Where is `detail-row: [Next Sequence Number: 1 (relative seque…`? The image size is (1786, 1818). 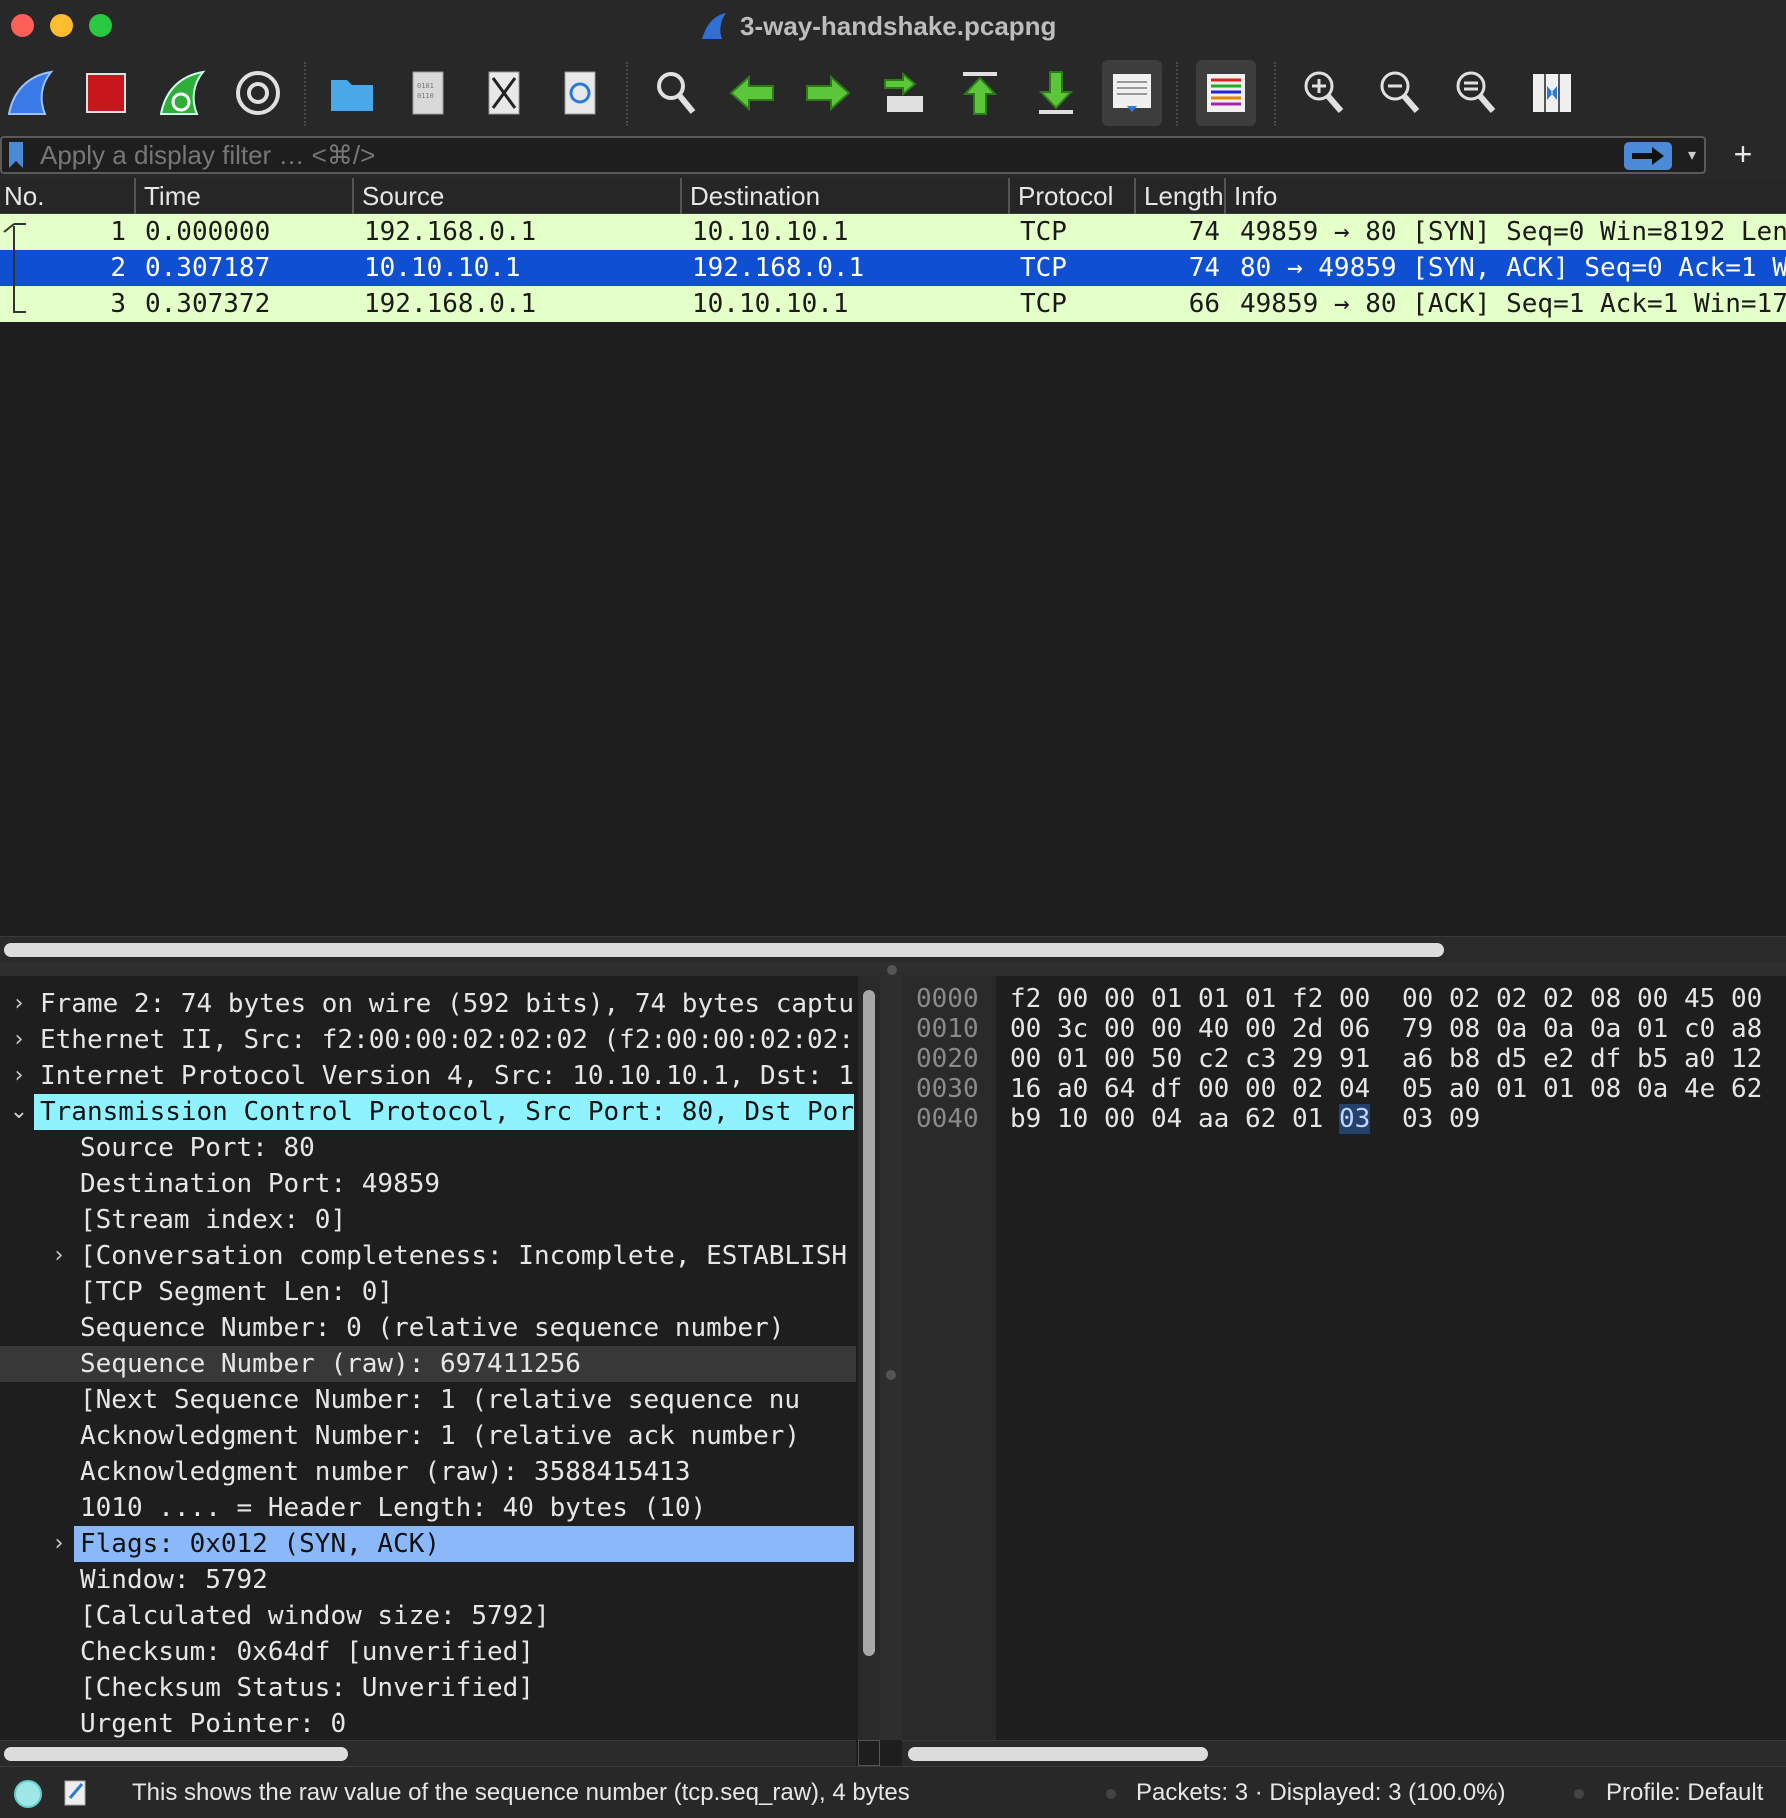 detail-row: [Next Sequence Number: 1 (relative seque… is located at coordinates (428, 1400).